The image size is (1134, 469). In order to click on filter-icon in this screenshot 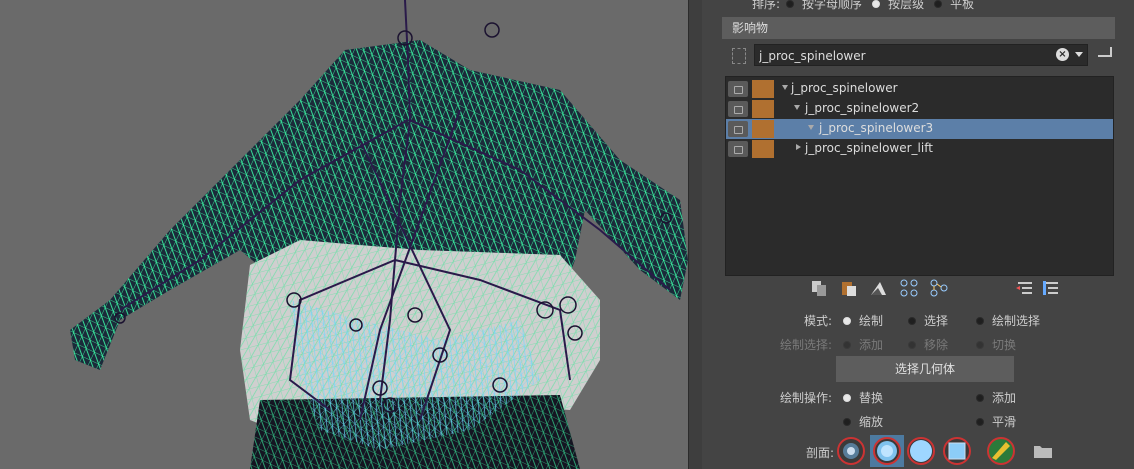, I will do `click(739, 56)`.